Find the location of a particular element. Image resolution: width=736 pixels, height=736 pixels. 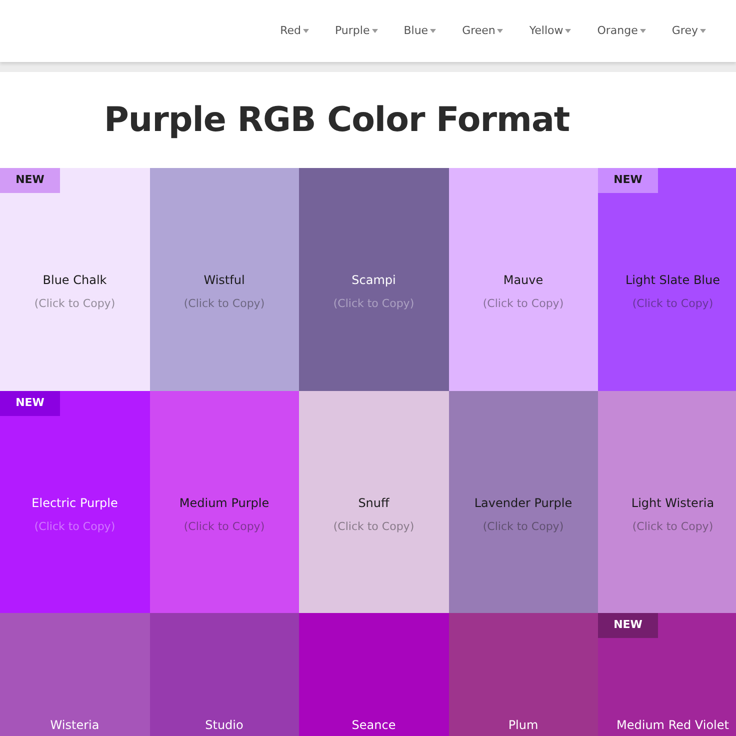

color-swatch: Lavender Purple (Click to Copy) is located at coordinates (523, 501).